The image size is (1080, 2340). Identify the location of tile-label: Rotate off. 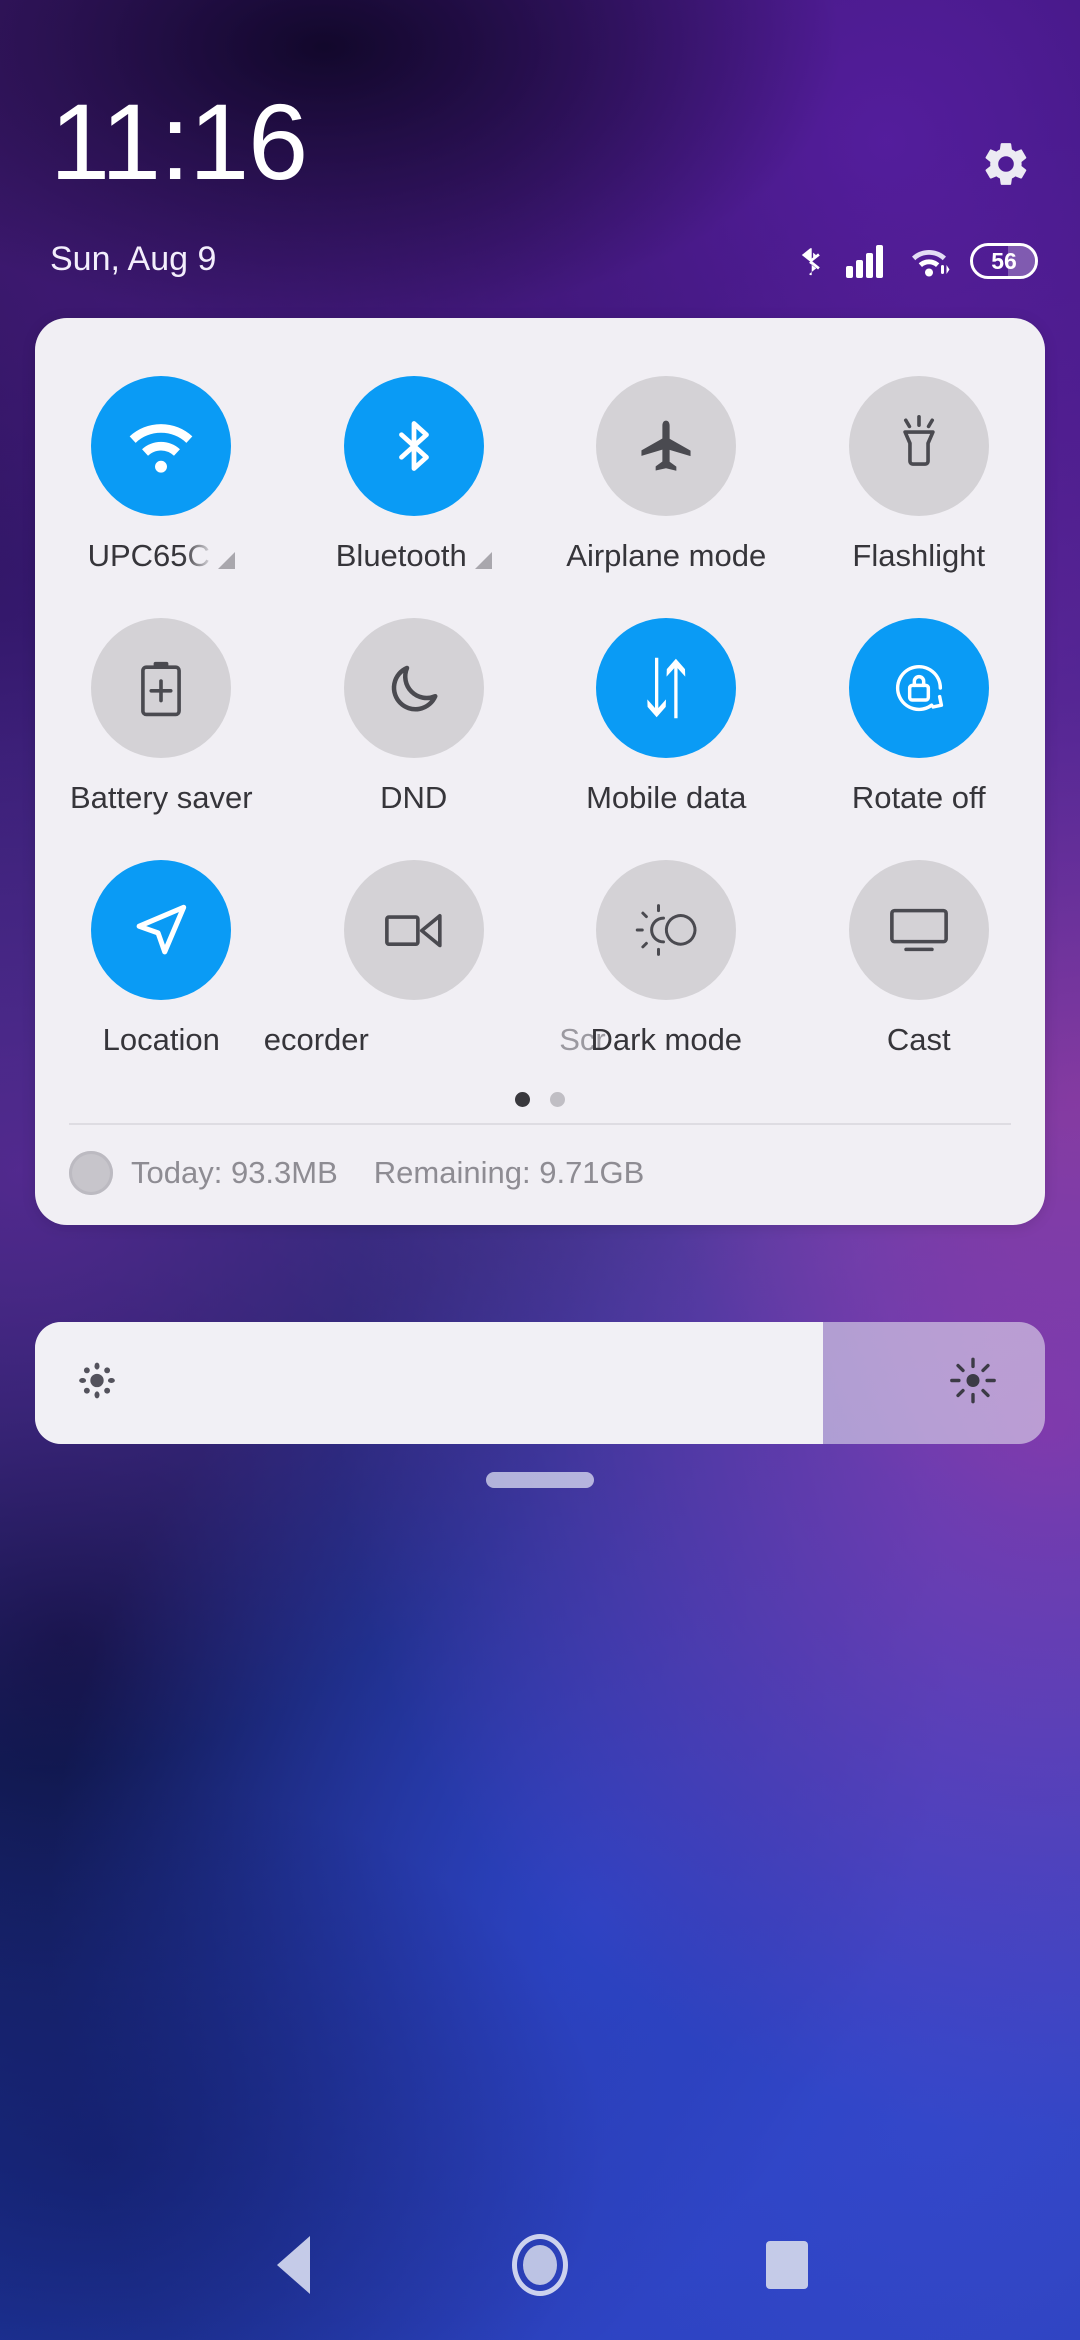
(918, 797).